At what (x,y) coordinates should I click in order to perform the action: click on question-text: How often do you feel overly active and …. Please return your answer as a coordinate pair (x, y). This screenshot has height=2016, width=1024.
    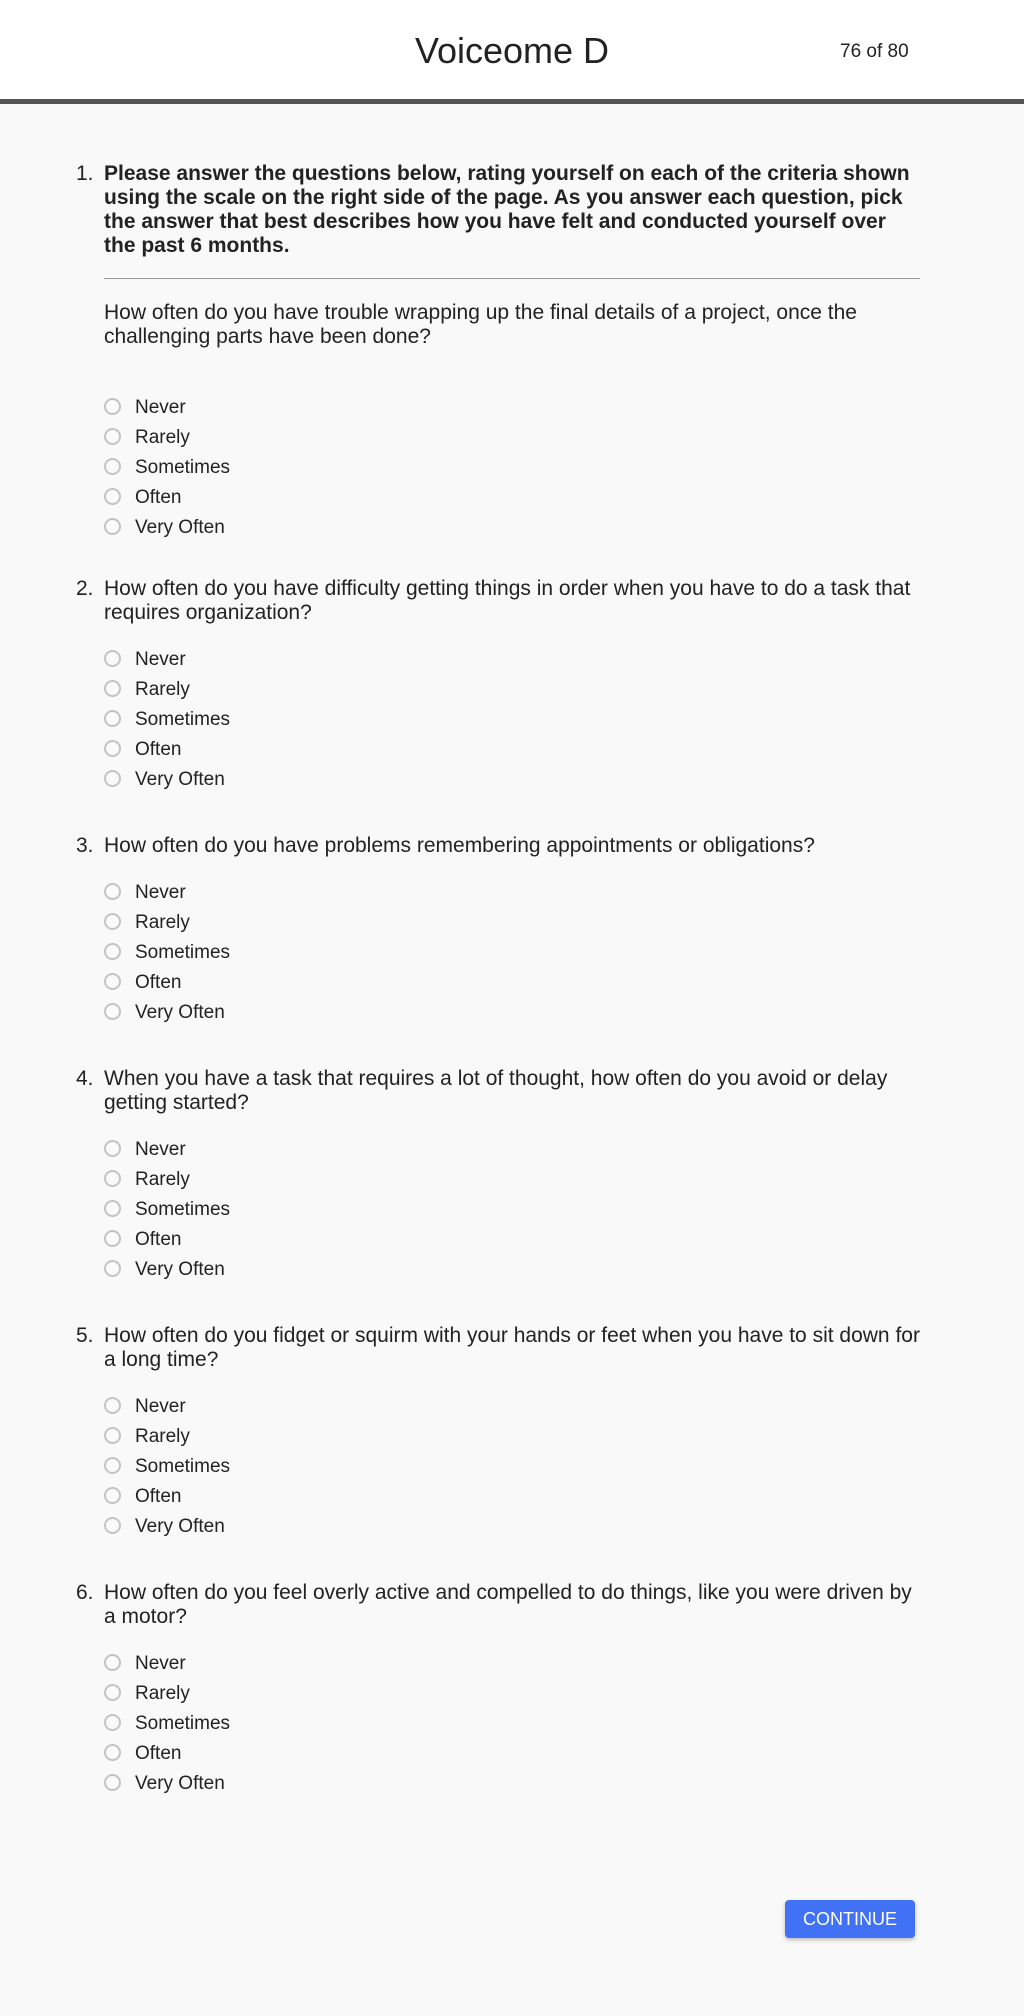
    Looking at the image, I should click on (508, 1604).